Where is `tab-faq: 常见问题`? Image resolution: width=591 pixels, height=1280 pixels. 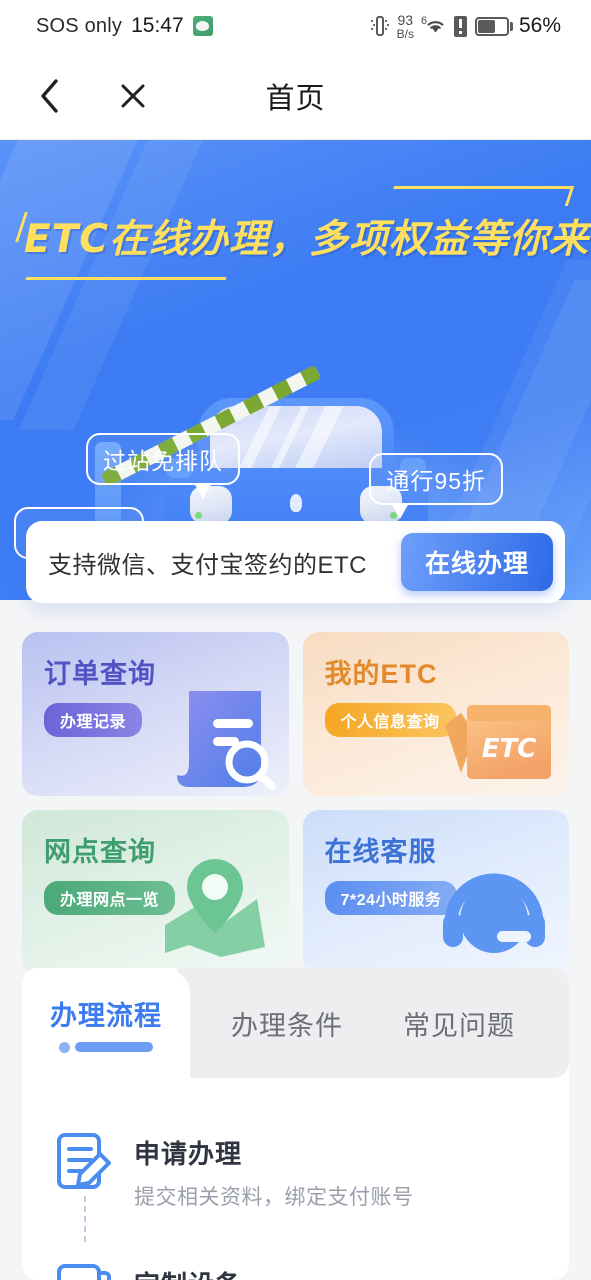
tab-faq: 常见问题 is located at coordinates (459, 1023).